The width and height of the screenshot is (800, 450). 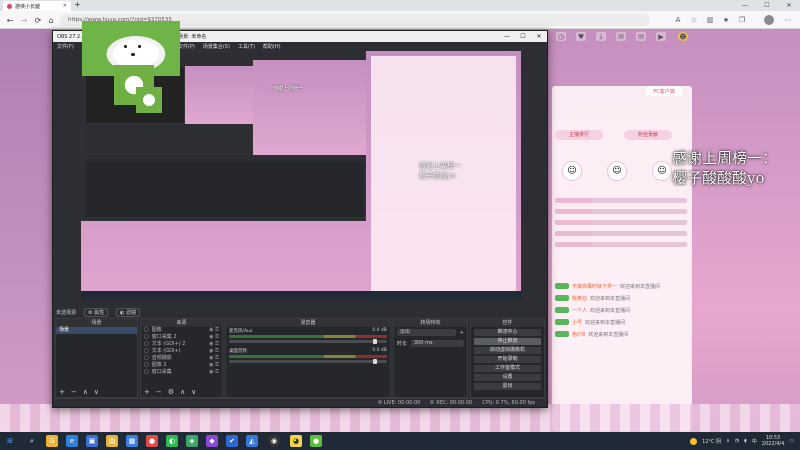 What do you see at coordinates (711, 441) in the screenshot?
I see `weather-text: 12°C 阴` at bounding box center [711, 441].